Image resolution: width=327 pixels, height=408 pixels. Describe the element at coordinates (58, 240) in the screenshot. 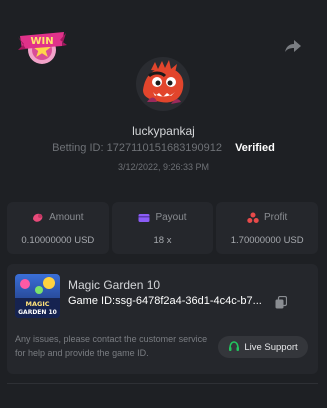

I see `stat-amount-value: 0.10000000 USD` at that location.